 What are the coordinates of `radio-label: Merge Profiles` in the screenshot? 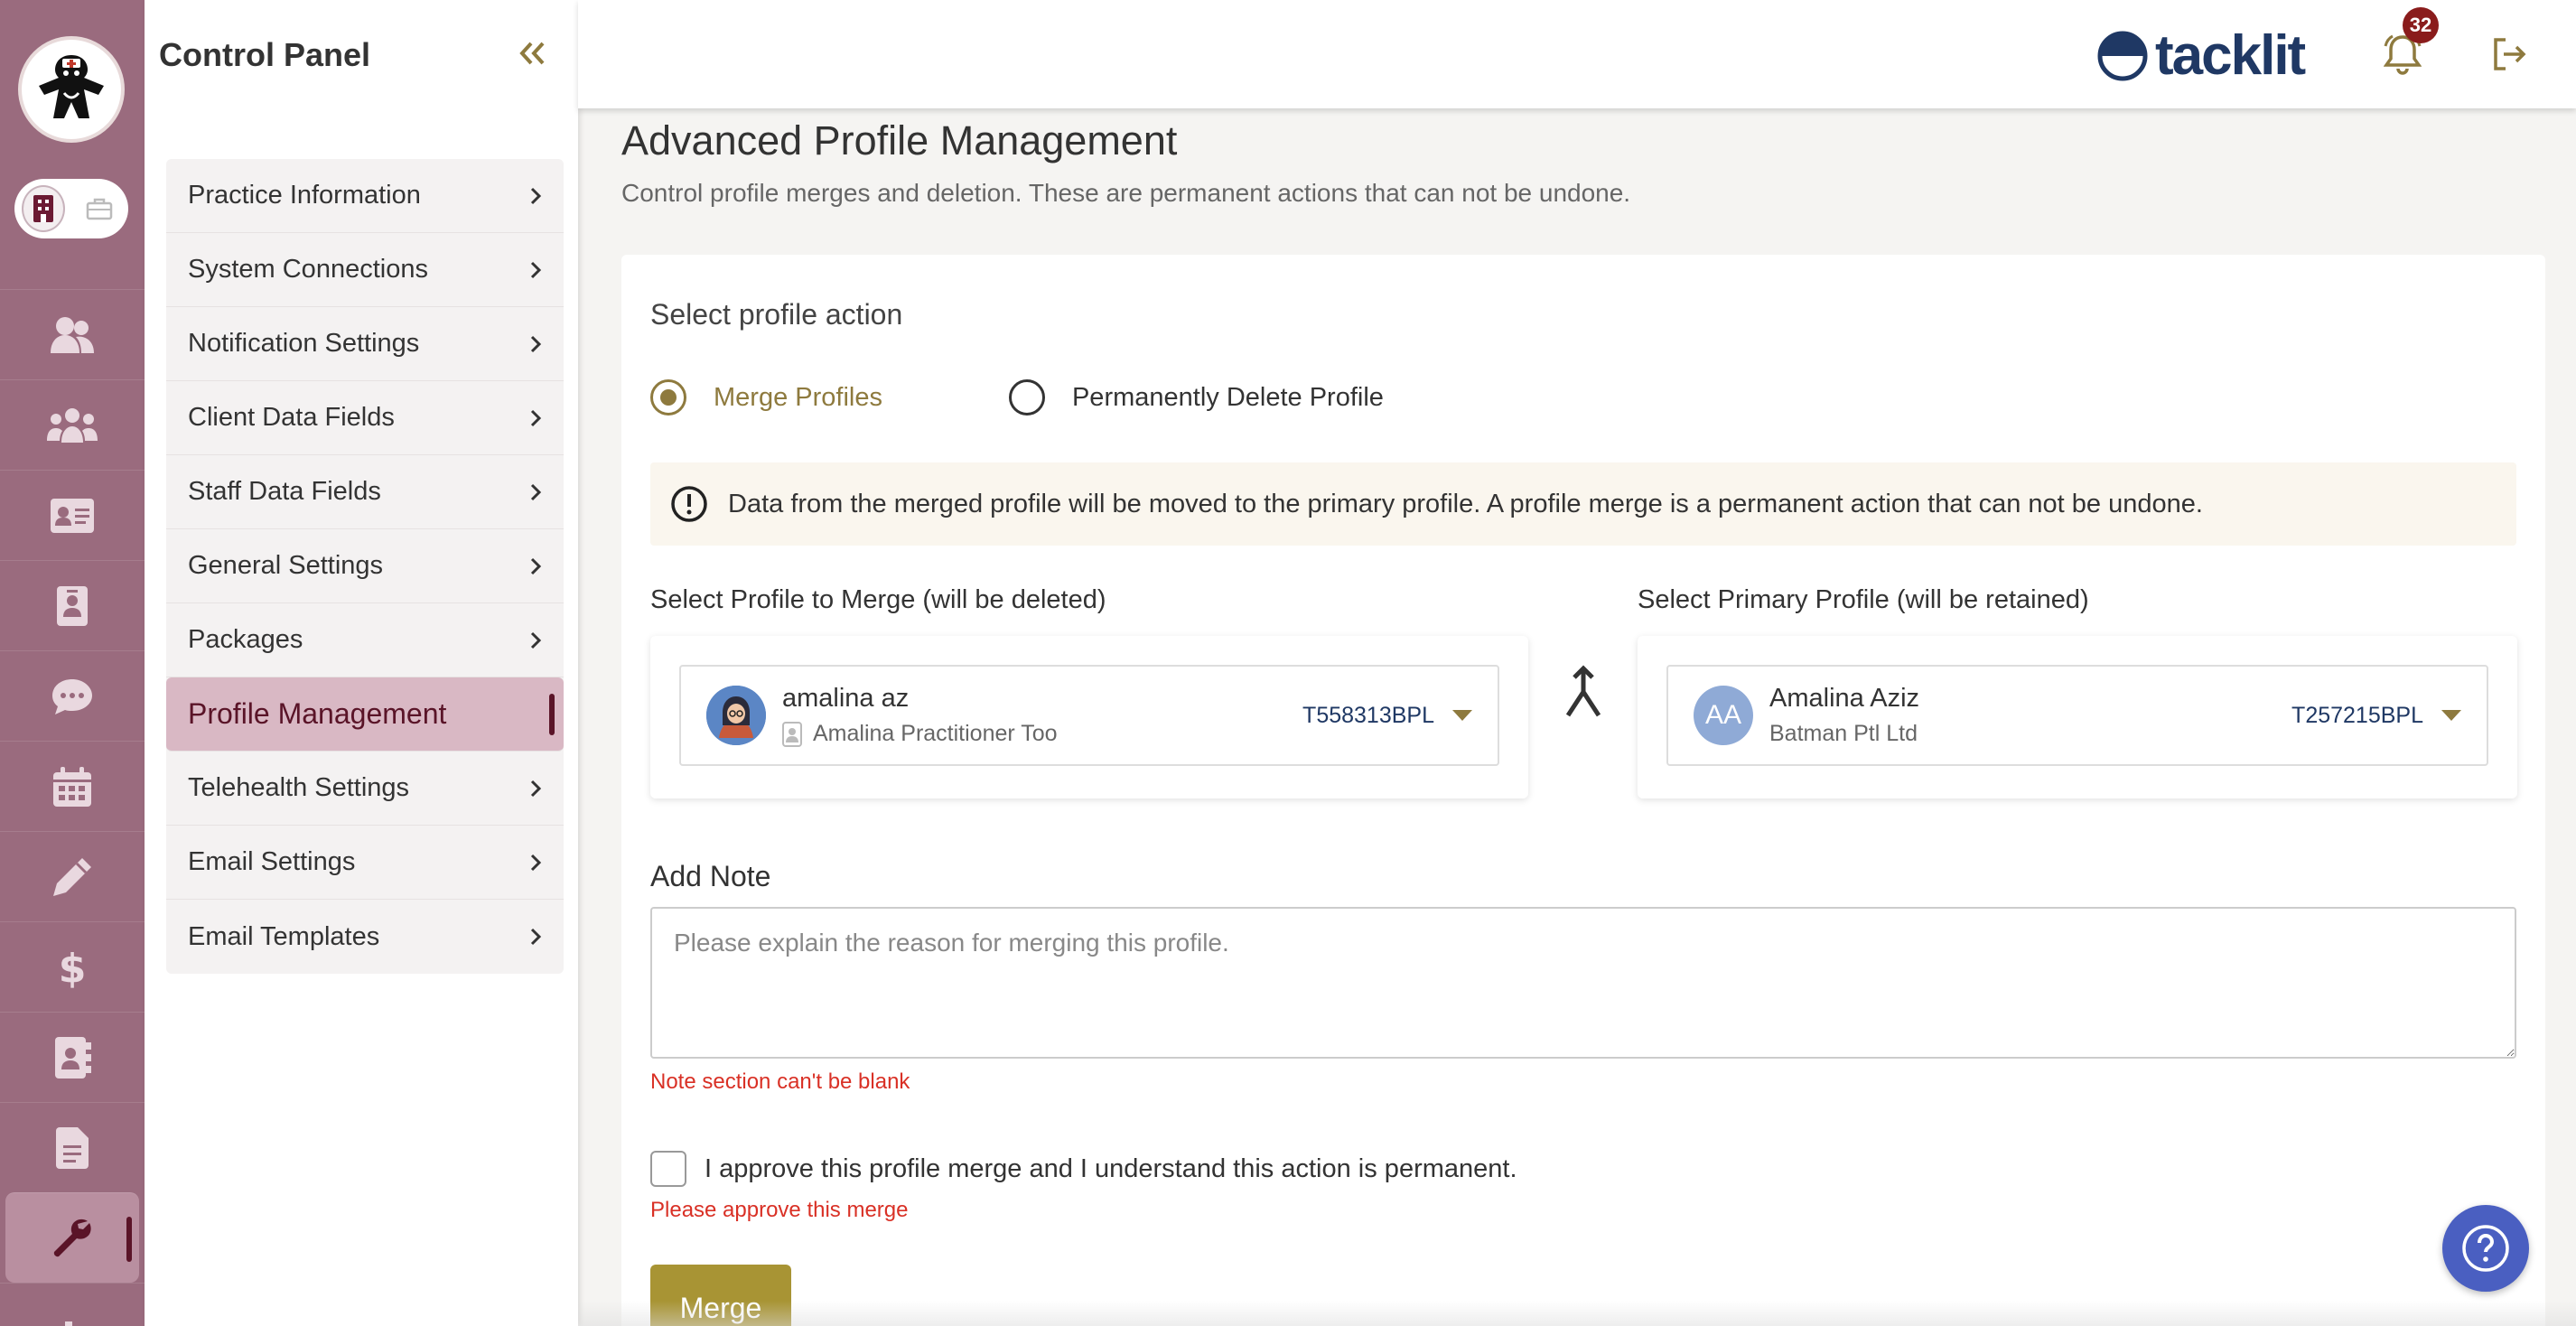 It's located at (798, 397).